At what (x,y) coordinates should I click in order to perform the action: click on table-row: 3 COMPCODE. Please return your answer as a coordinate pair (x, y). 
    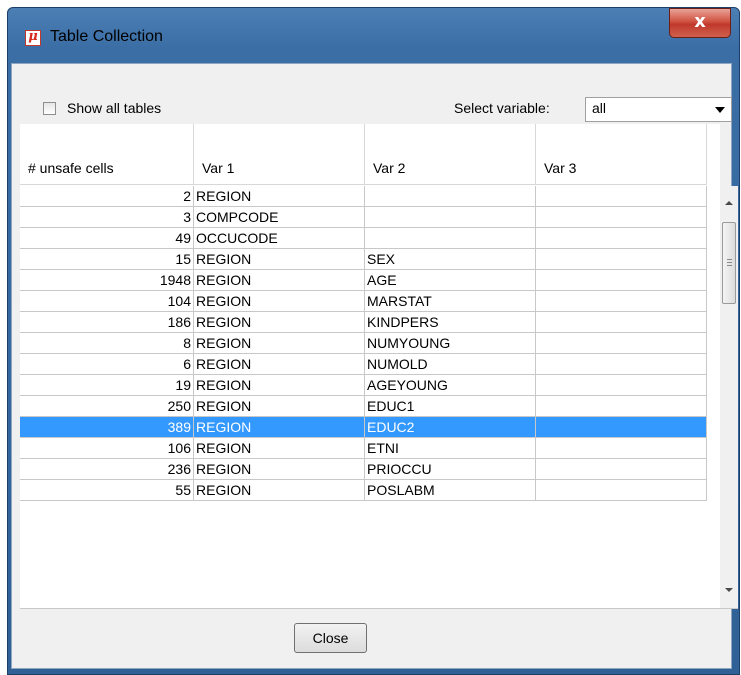
    Looking at the image, I should click on (370, 217).